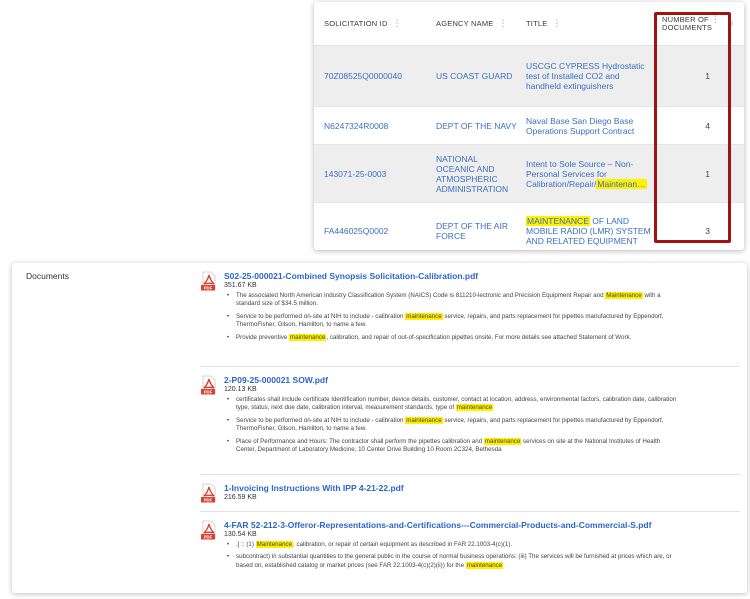  I want to click on solicitation-id-link: 143071-25-0003, so click(371, 174).